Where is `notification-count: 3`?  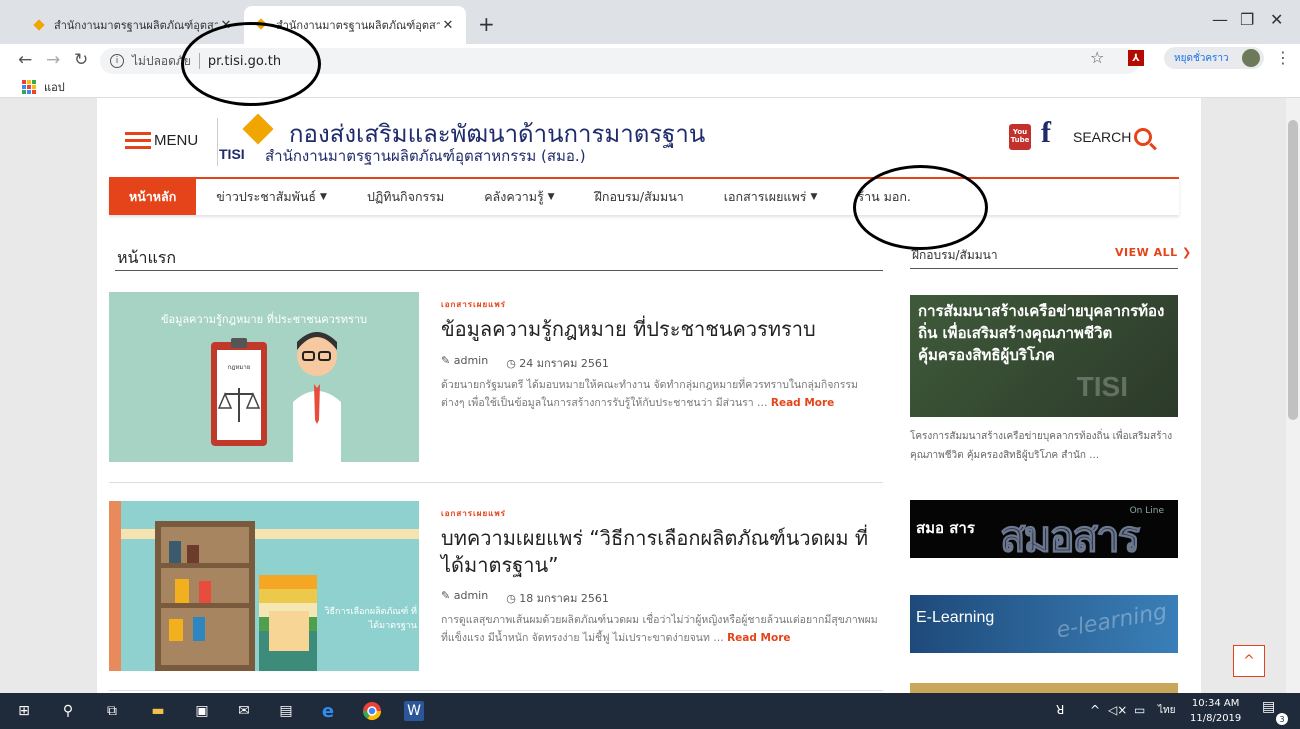
notification-count: 3 is located at coordinates (1282, 719).